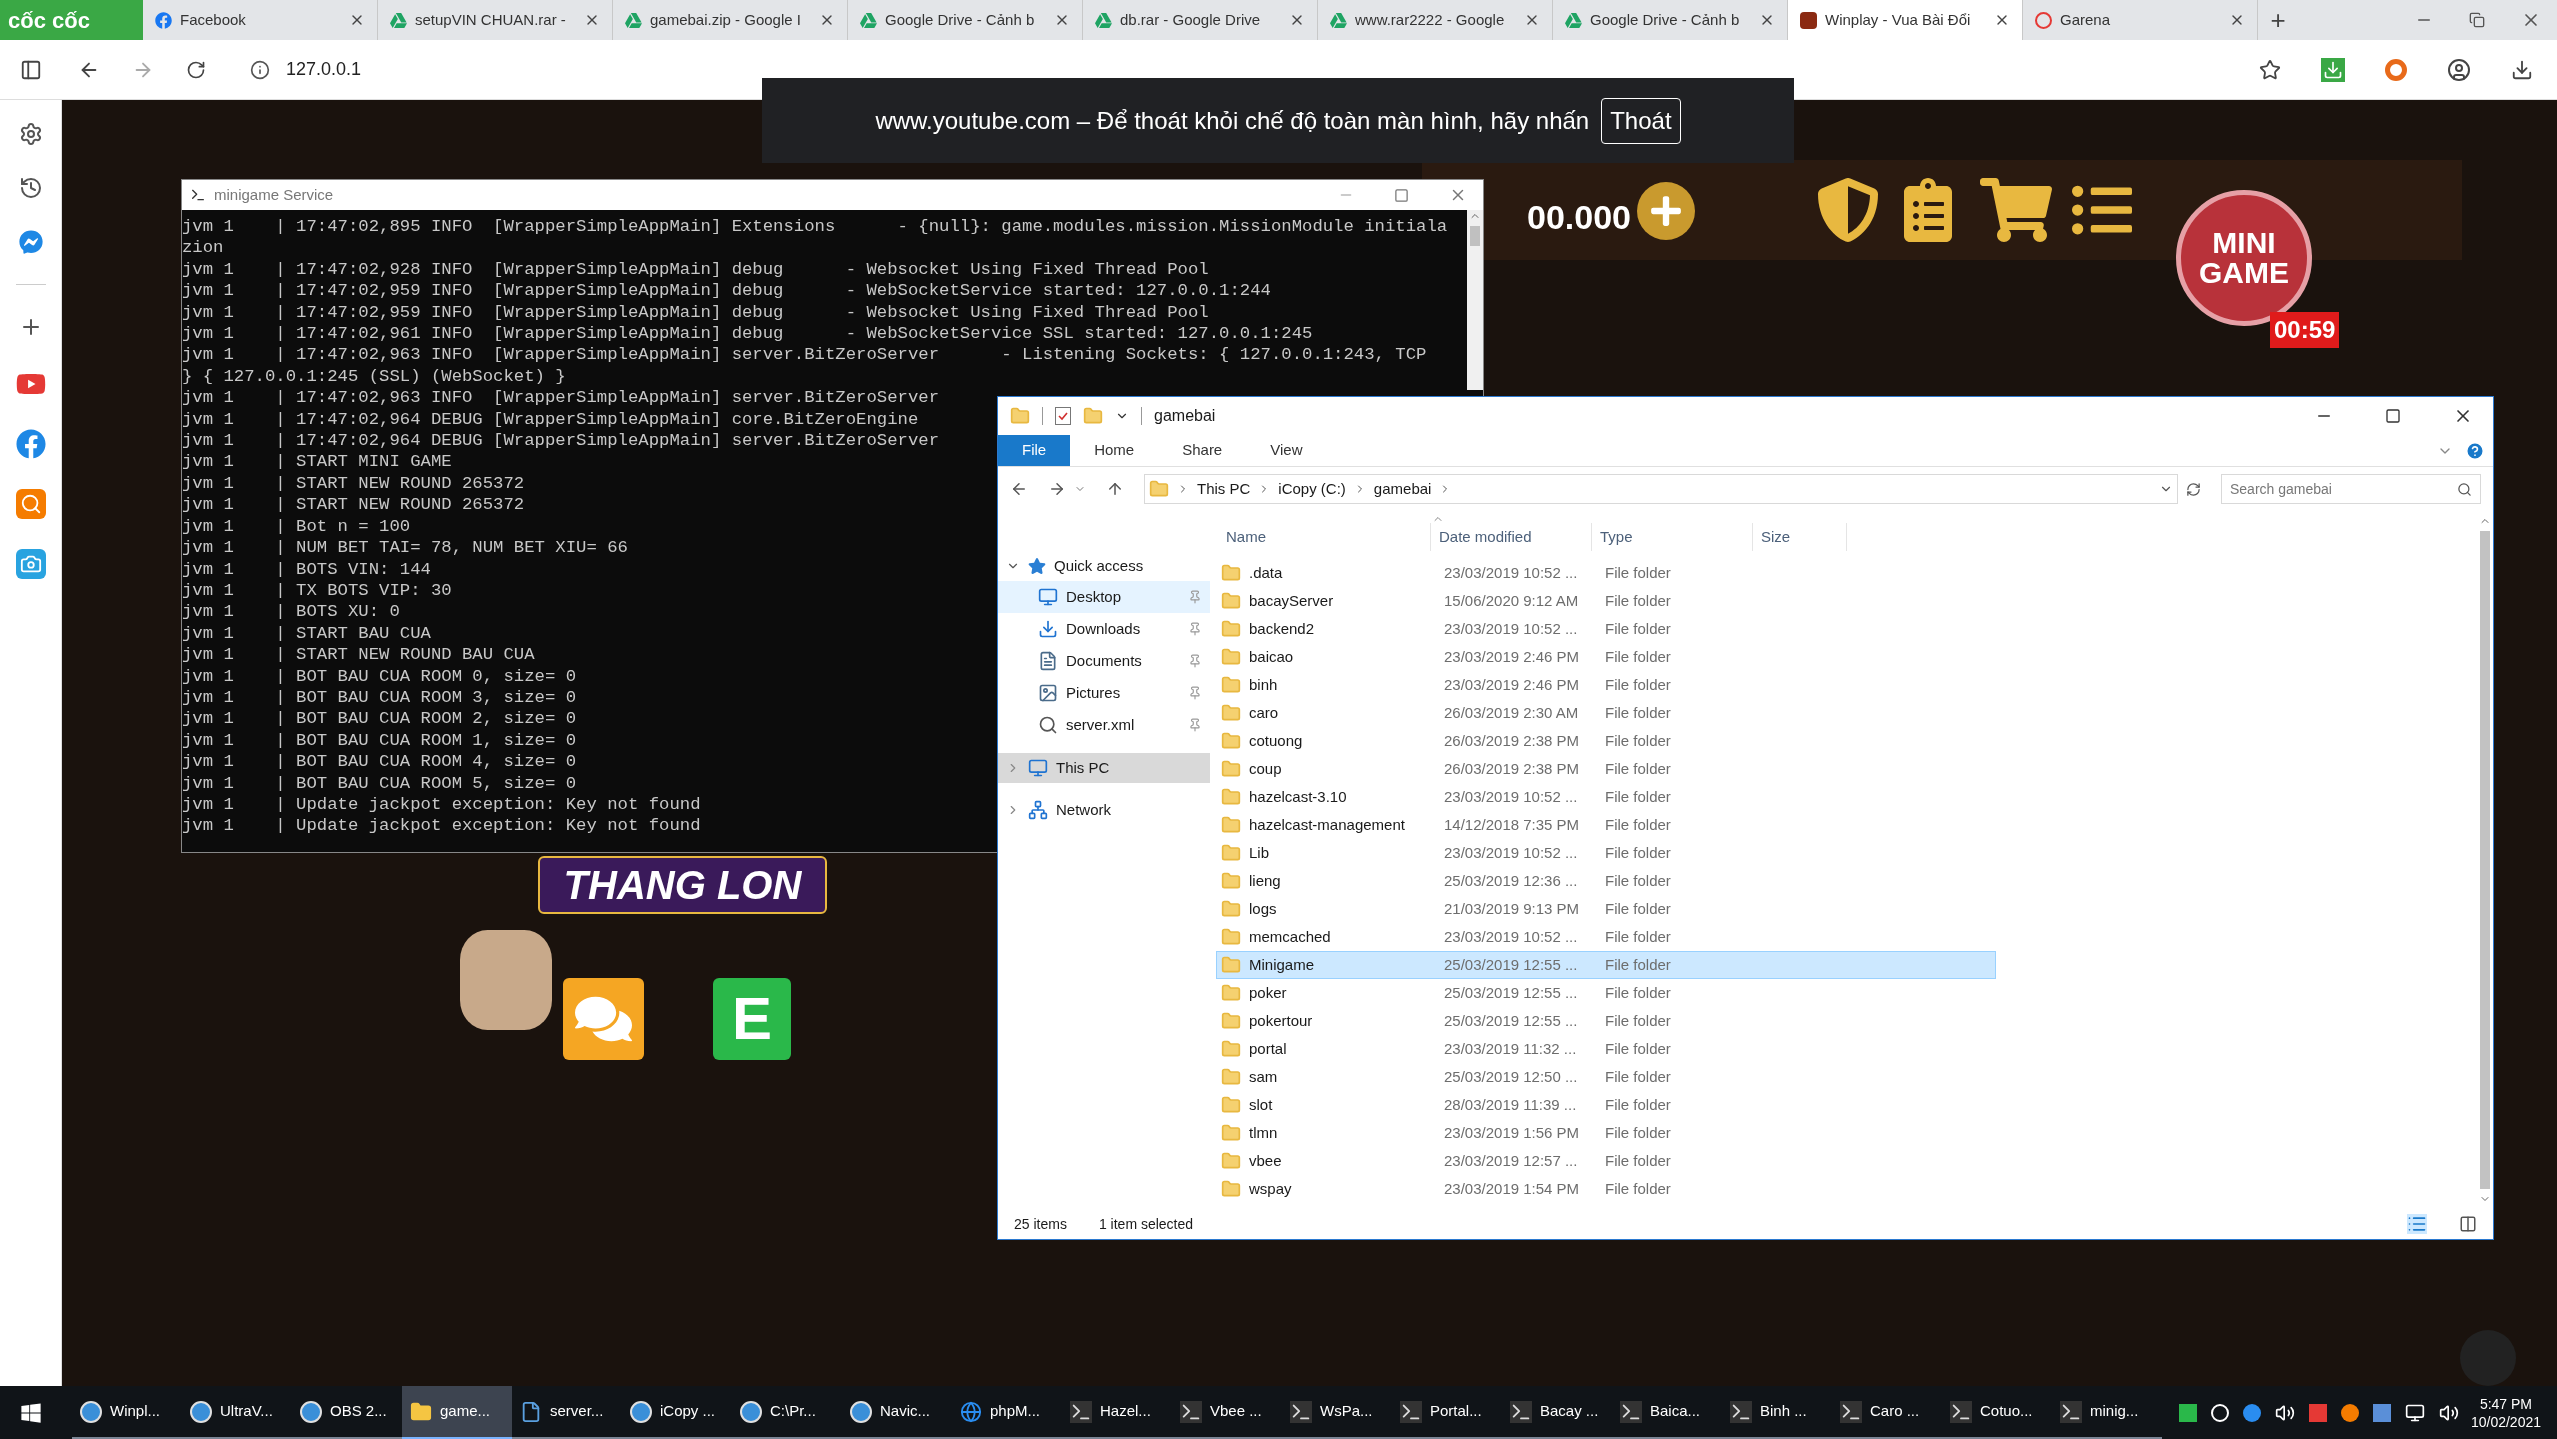 This screenshot has width=2557, height=1439. What do you see at coordinates (2417, 1224) in the screenshot?
I see `details-view-icon` at bounding box center [2417, 1224].